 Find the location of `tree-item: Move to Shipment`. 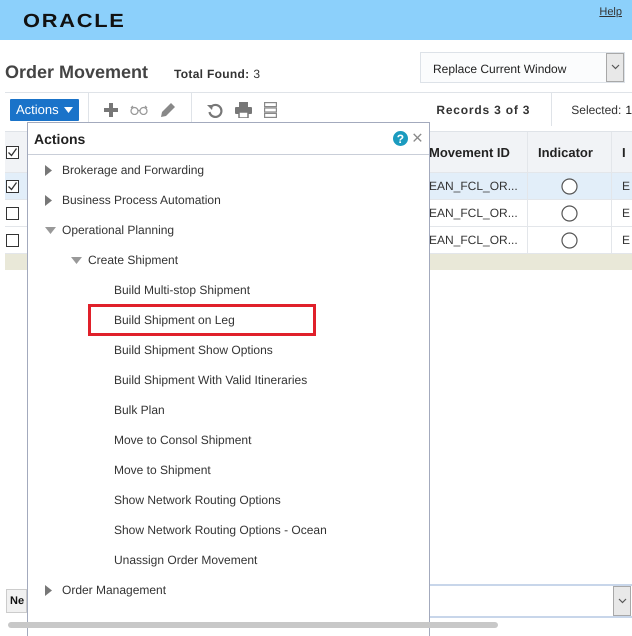

tree-item: Move to Shipment is located at coordinates (162, 470).